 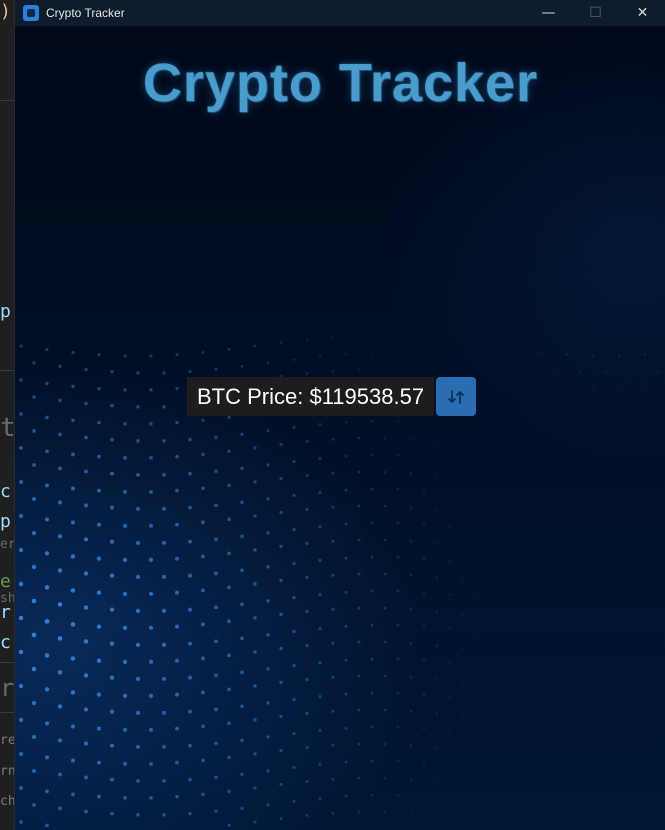 I want to click on maximize-button: ☐, so click(x=595, y=13).